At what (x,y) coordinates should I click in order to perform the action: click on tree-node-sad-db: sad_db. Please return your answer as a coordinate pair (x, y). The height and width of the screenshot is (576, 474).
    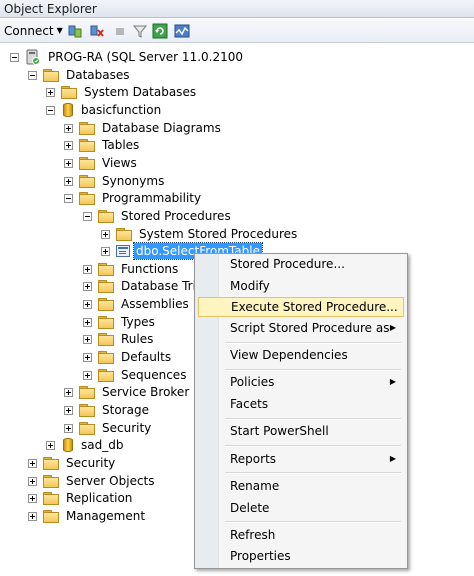
    Looking at the image, I should click on (85, 445).